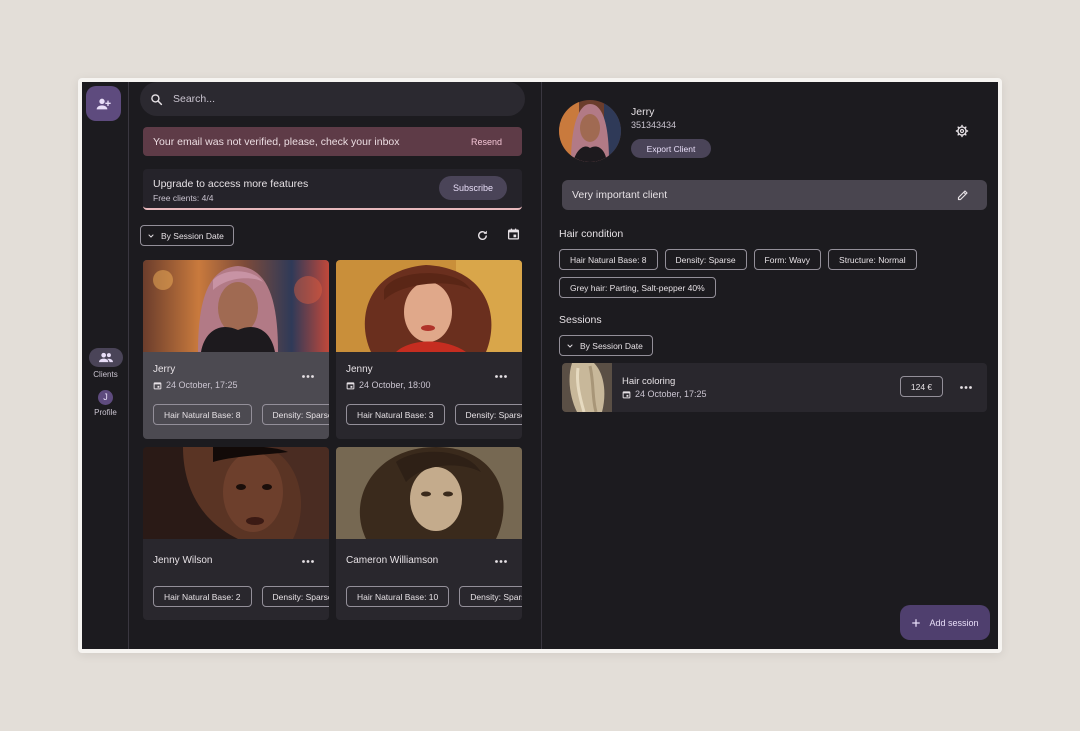  Describe the element at coordinates (183, 560) in the screenshot. I see `client-name: Jenny Wilson` at that location.